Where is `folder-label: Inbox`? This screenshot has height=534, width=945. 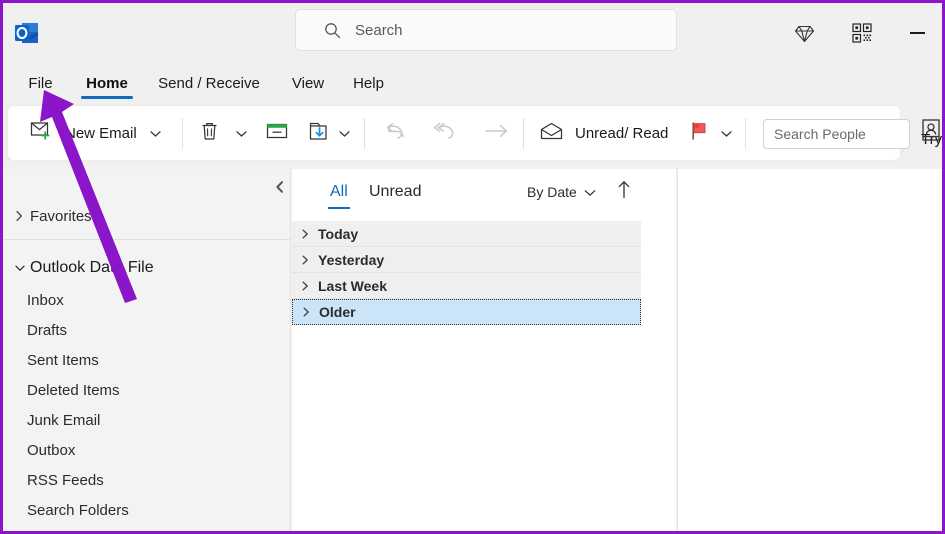
folder-label: Inbox is located at coordinates (45, 300).